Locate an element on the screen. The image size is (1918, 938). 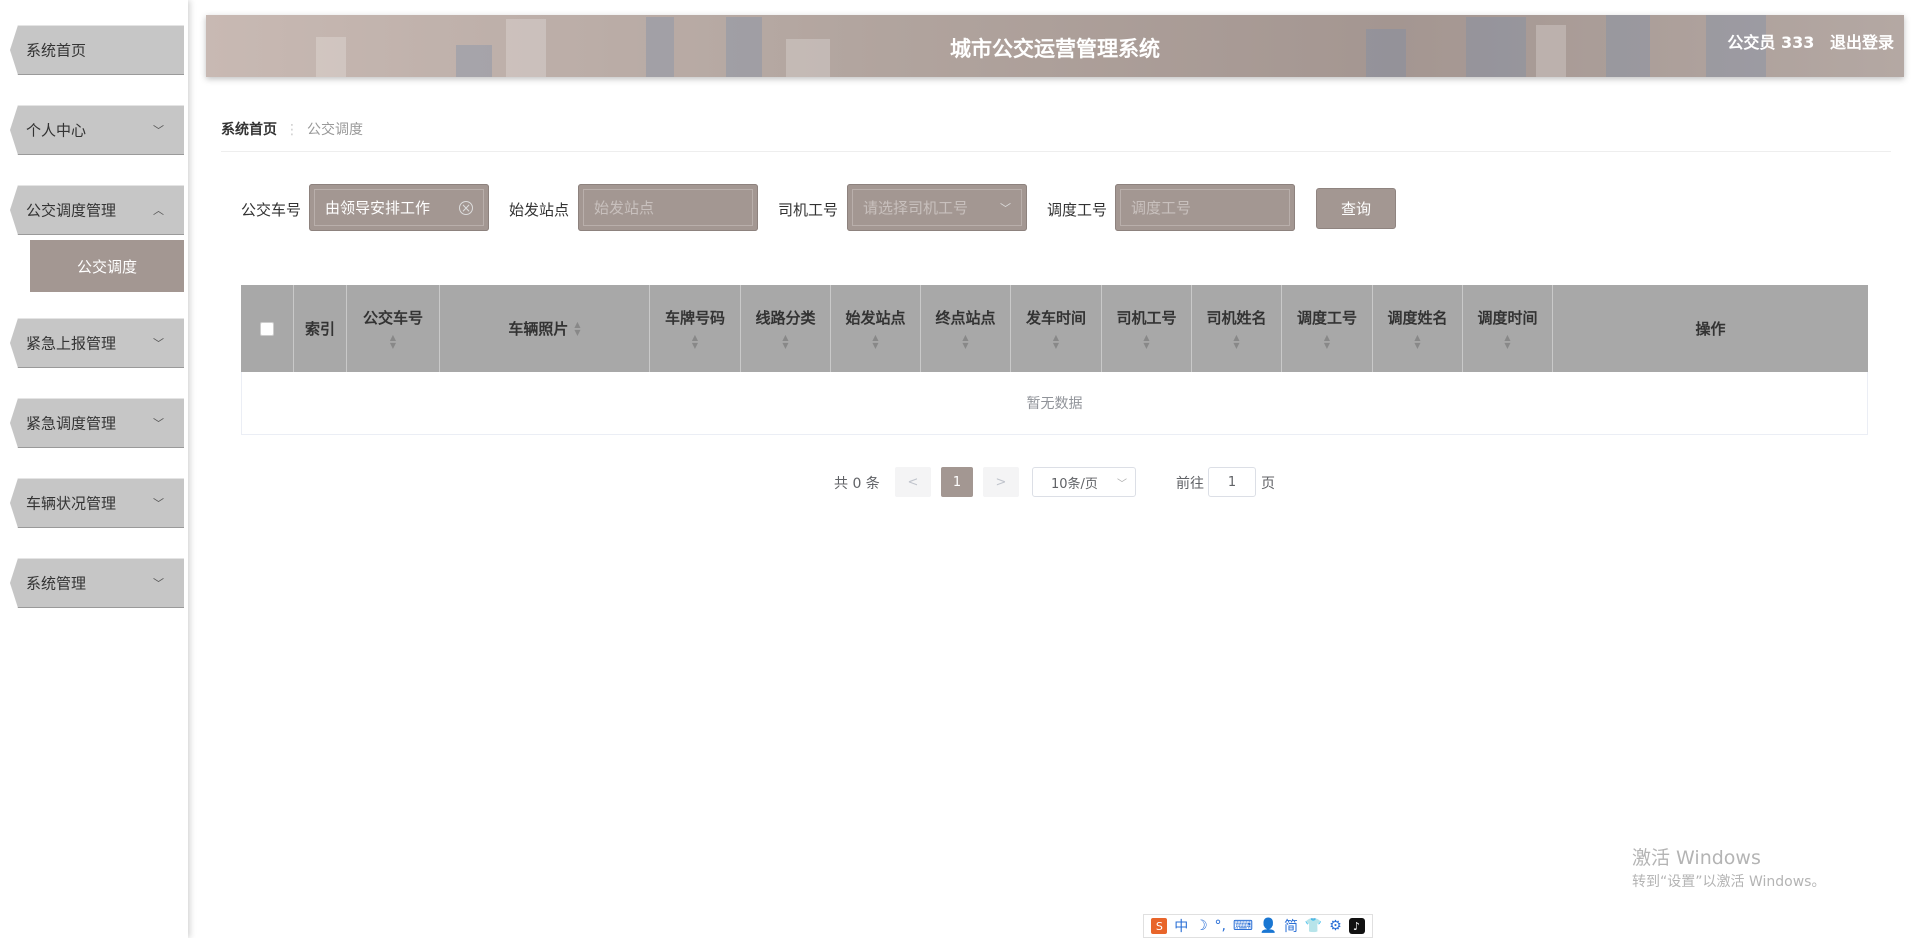
sidebar-item-personal-center: 个人中心 ﹀ is located at coordinates (97, 130).